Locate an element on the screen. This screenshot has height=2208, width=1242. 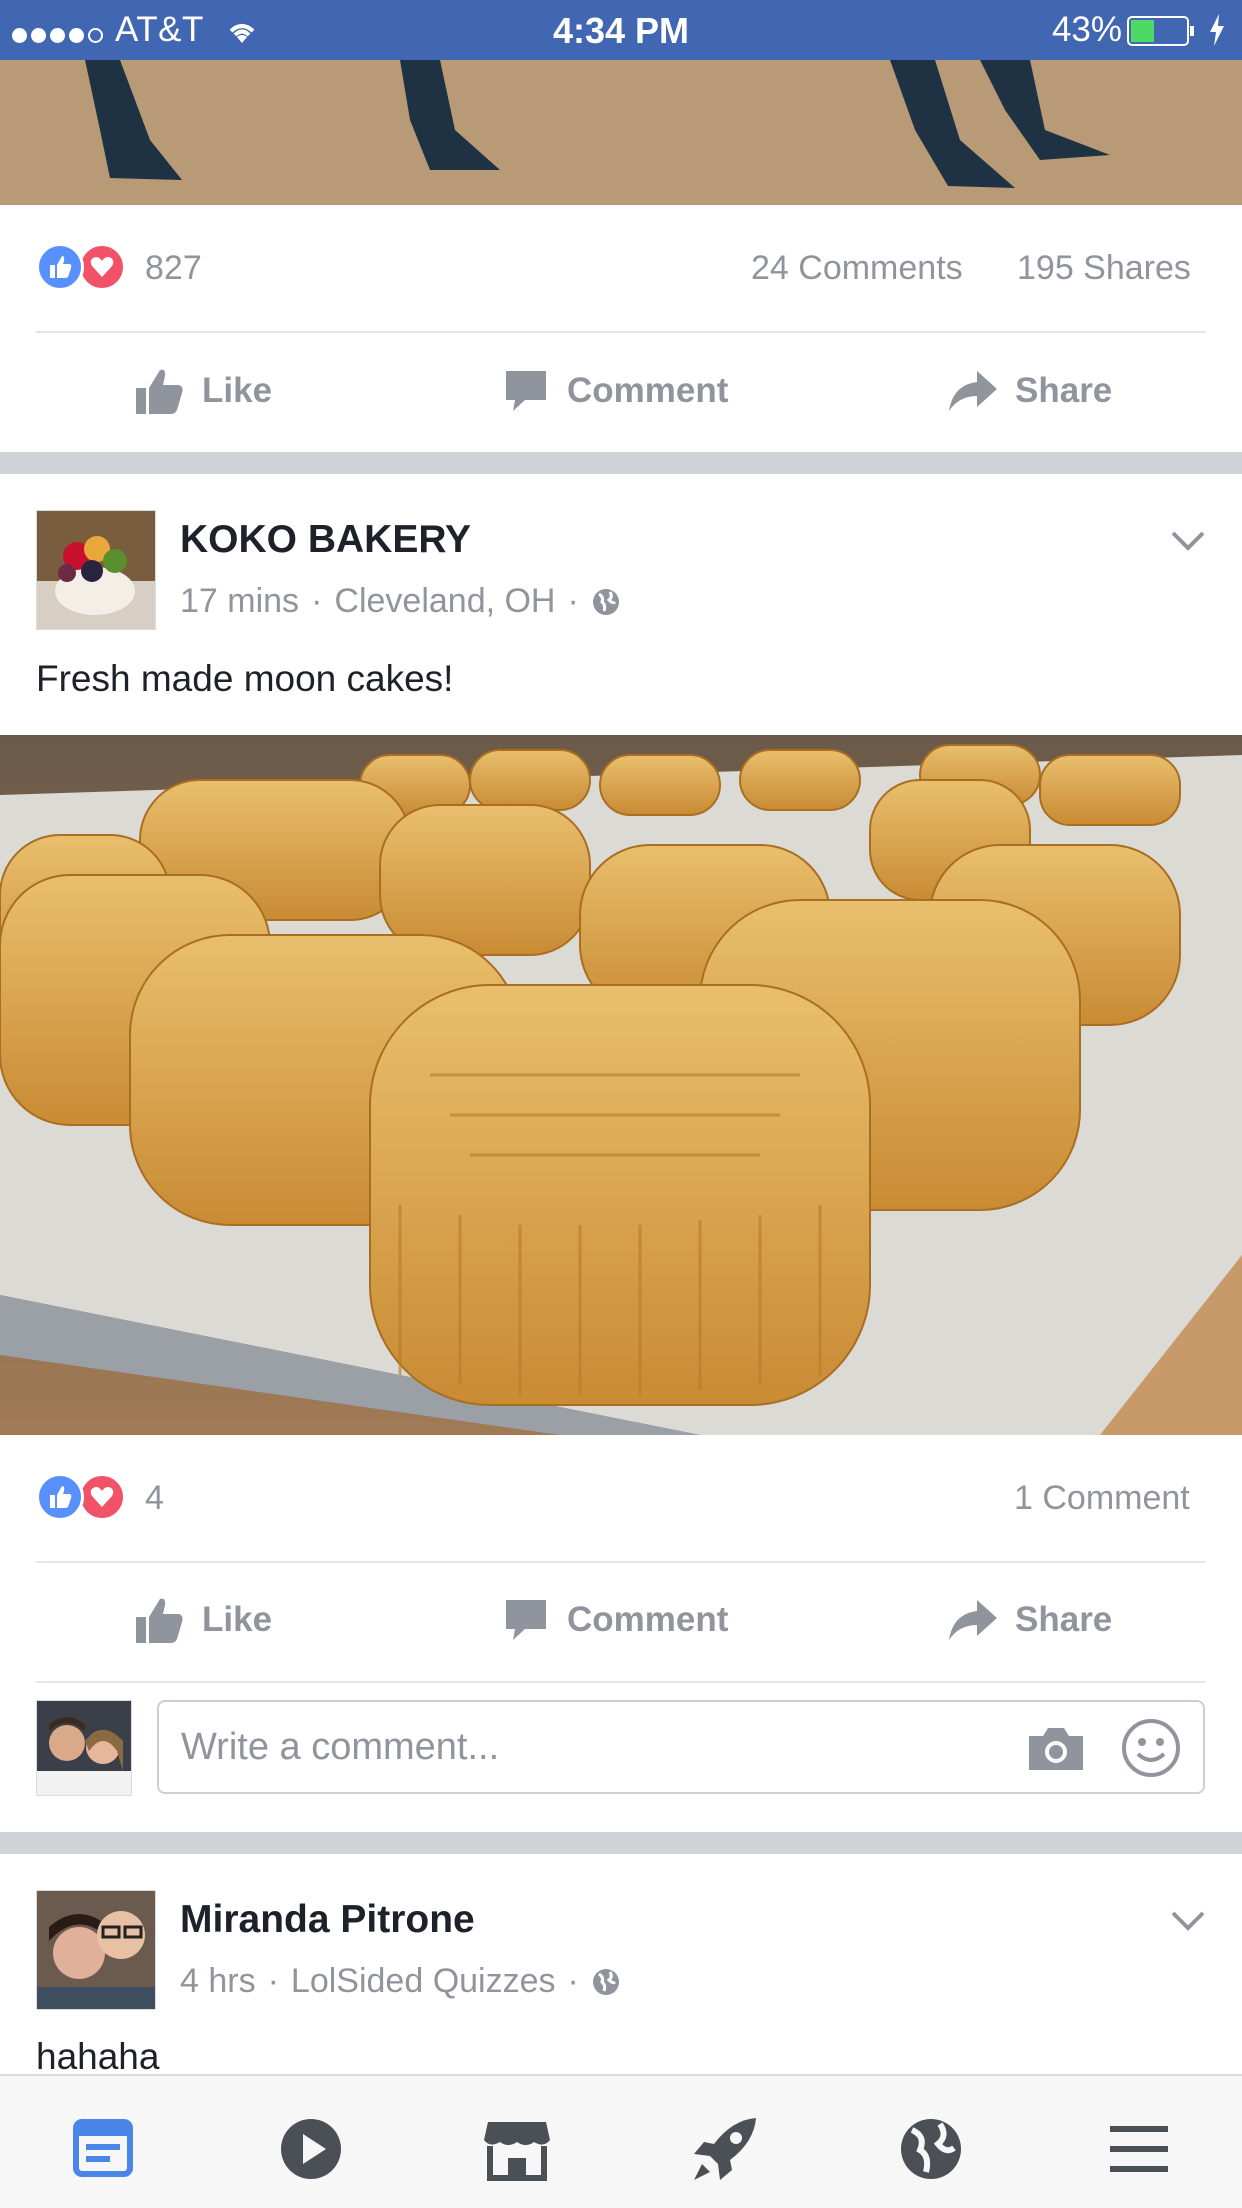
previous-post-image is located at coordinates (621, 132).